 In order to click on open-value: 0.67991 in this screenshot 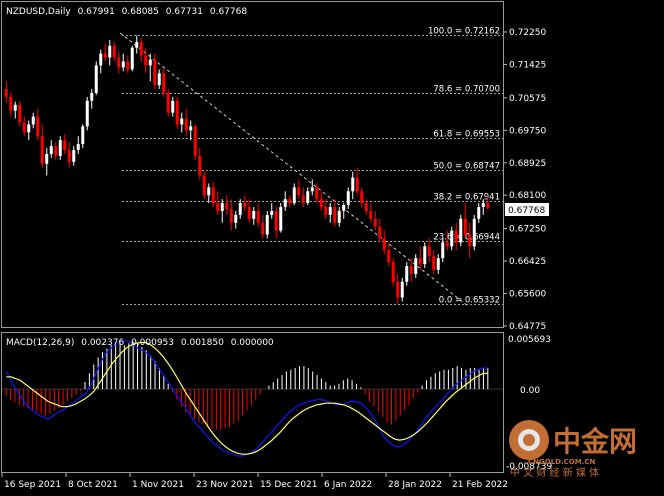, I will do `click(96, 12)`.